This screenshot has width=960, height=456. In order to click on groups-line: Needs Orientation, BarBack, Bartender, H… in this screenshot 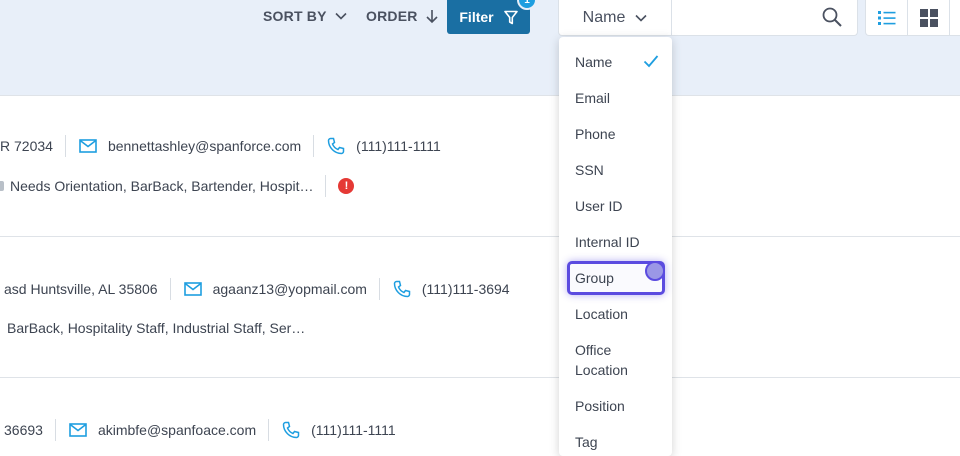, I will do `click(177, 186)`.